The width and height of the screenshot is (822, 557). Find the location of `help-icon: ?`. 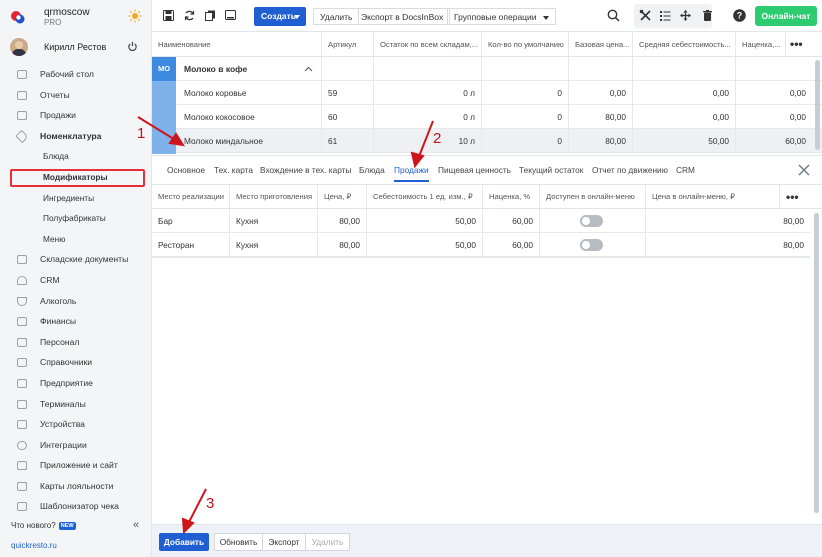

help-icon: ? is located at coordinates (739, 15).